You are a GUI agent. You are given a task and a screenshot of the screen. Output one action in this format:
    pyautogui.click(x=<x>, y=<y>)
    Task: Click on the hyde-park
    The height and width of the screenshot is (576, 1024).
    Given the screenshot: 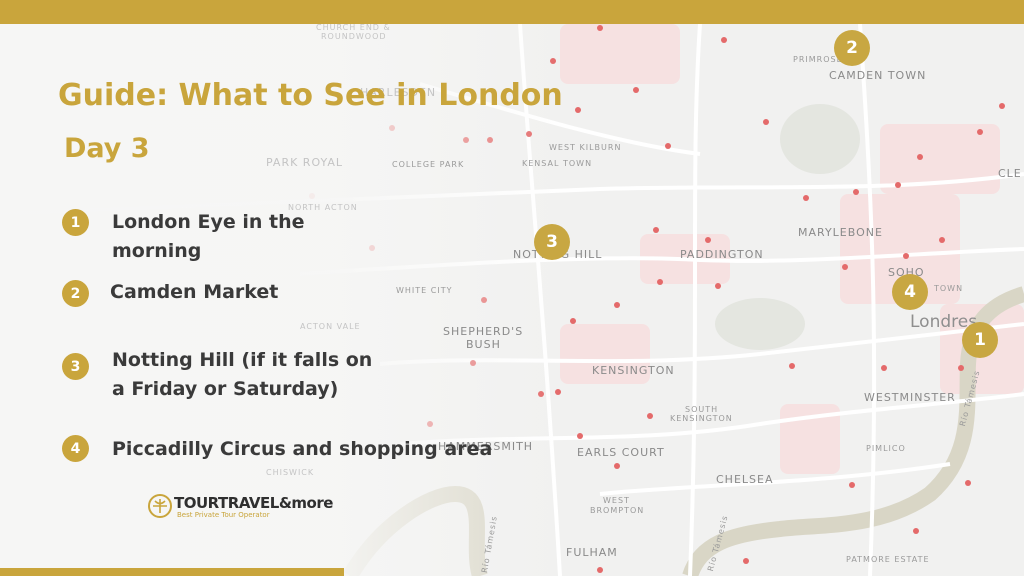 What is the action you would take?
    pyautogui.click(x=760, y=324)
    